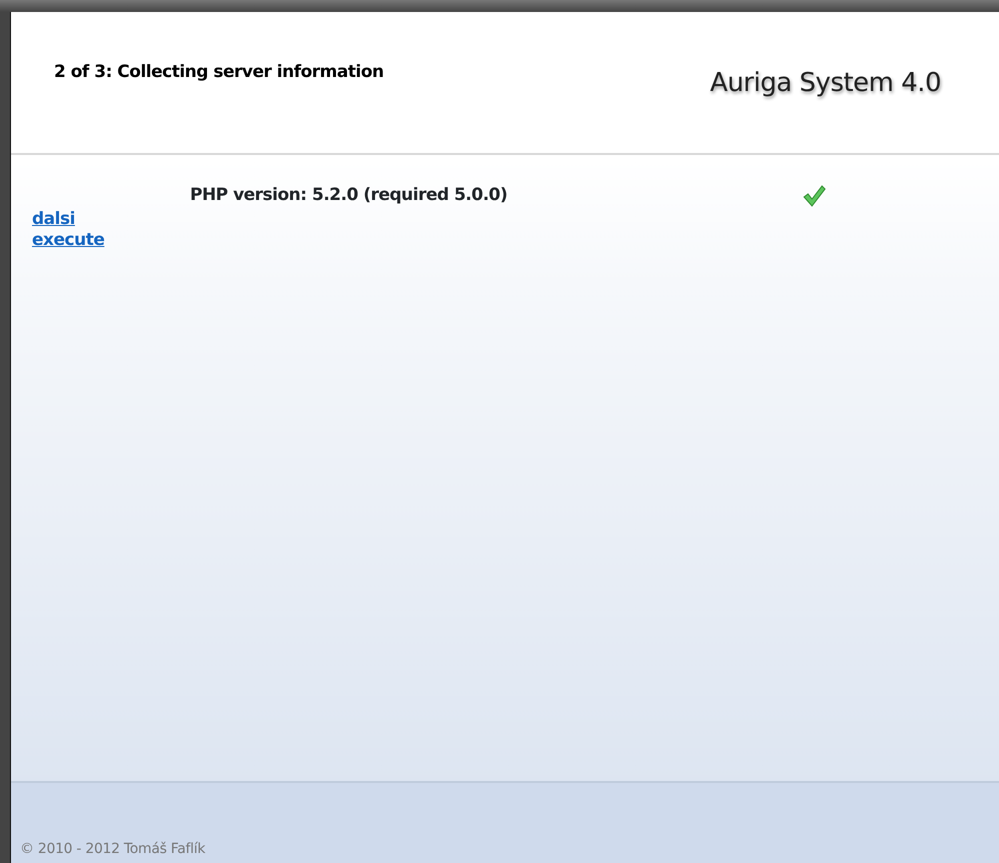  I want to click on check-label: PHP version: 5.2.0 (required 5.0.0), so click(349, 195).